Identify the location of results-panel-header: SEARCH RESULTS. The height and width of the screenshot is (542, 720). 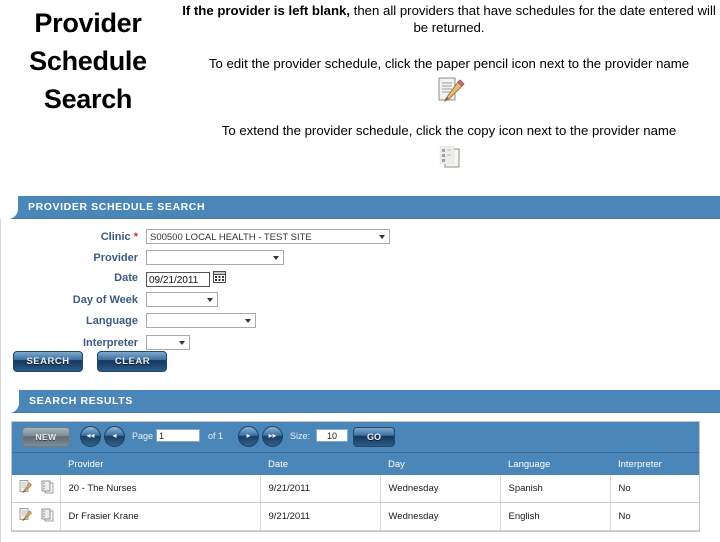
(360, 401).